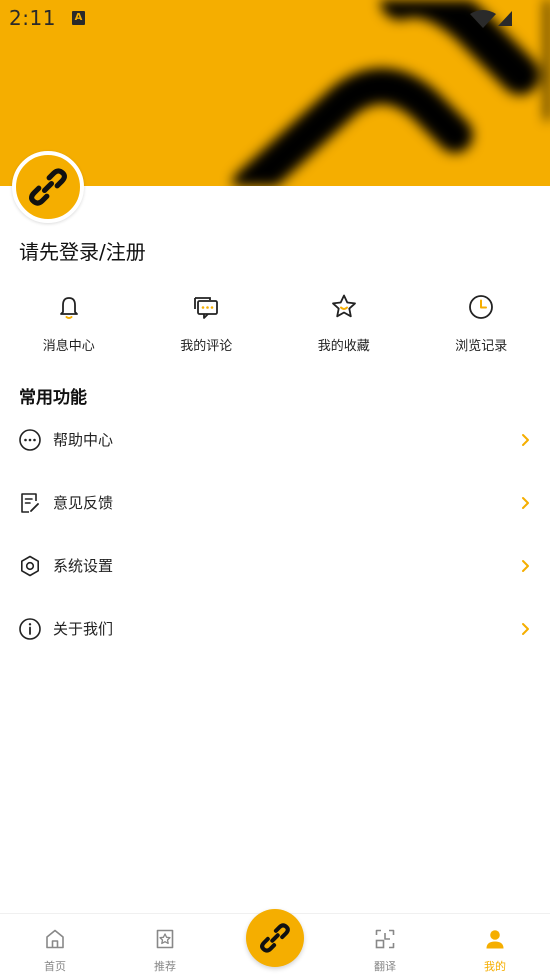 The height and width of the screenshot is (979, 550). I want to click on comment-icon, so click(206, 308).